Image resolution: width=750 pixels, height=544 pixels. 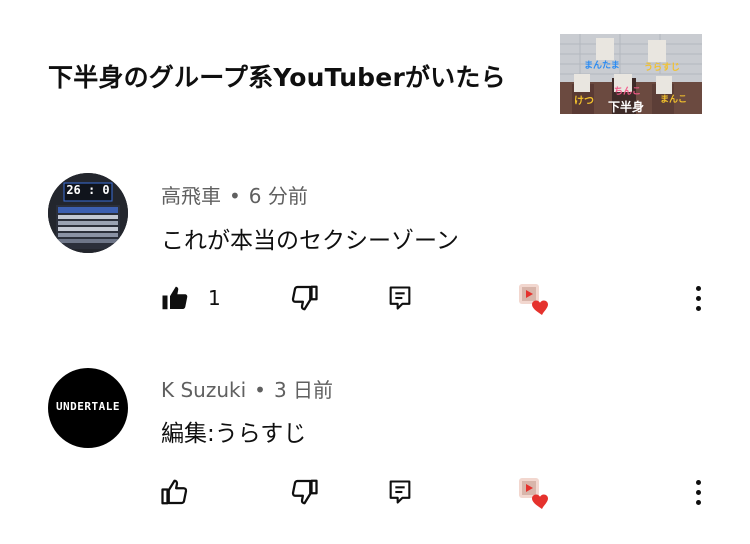 What do you see at coordinates (214, 298) in the screenshot?
I see `like-count: 1` at bounding box center [214, 298].